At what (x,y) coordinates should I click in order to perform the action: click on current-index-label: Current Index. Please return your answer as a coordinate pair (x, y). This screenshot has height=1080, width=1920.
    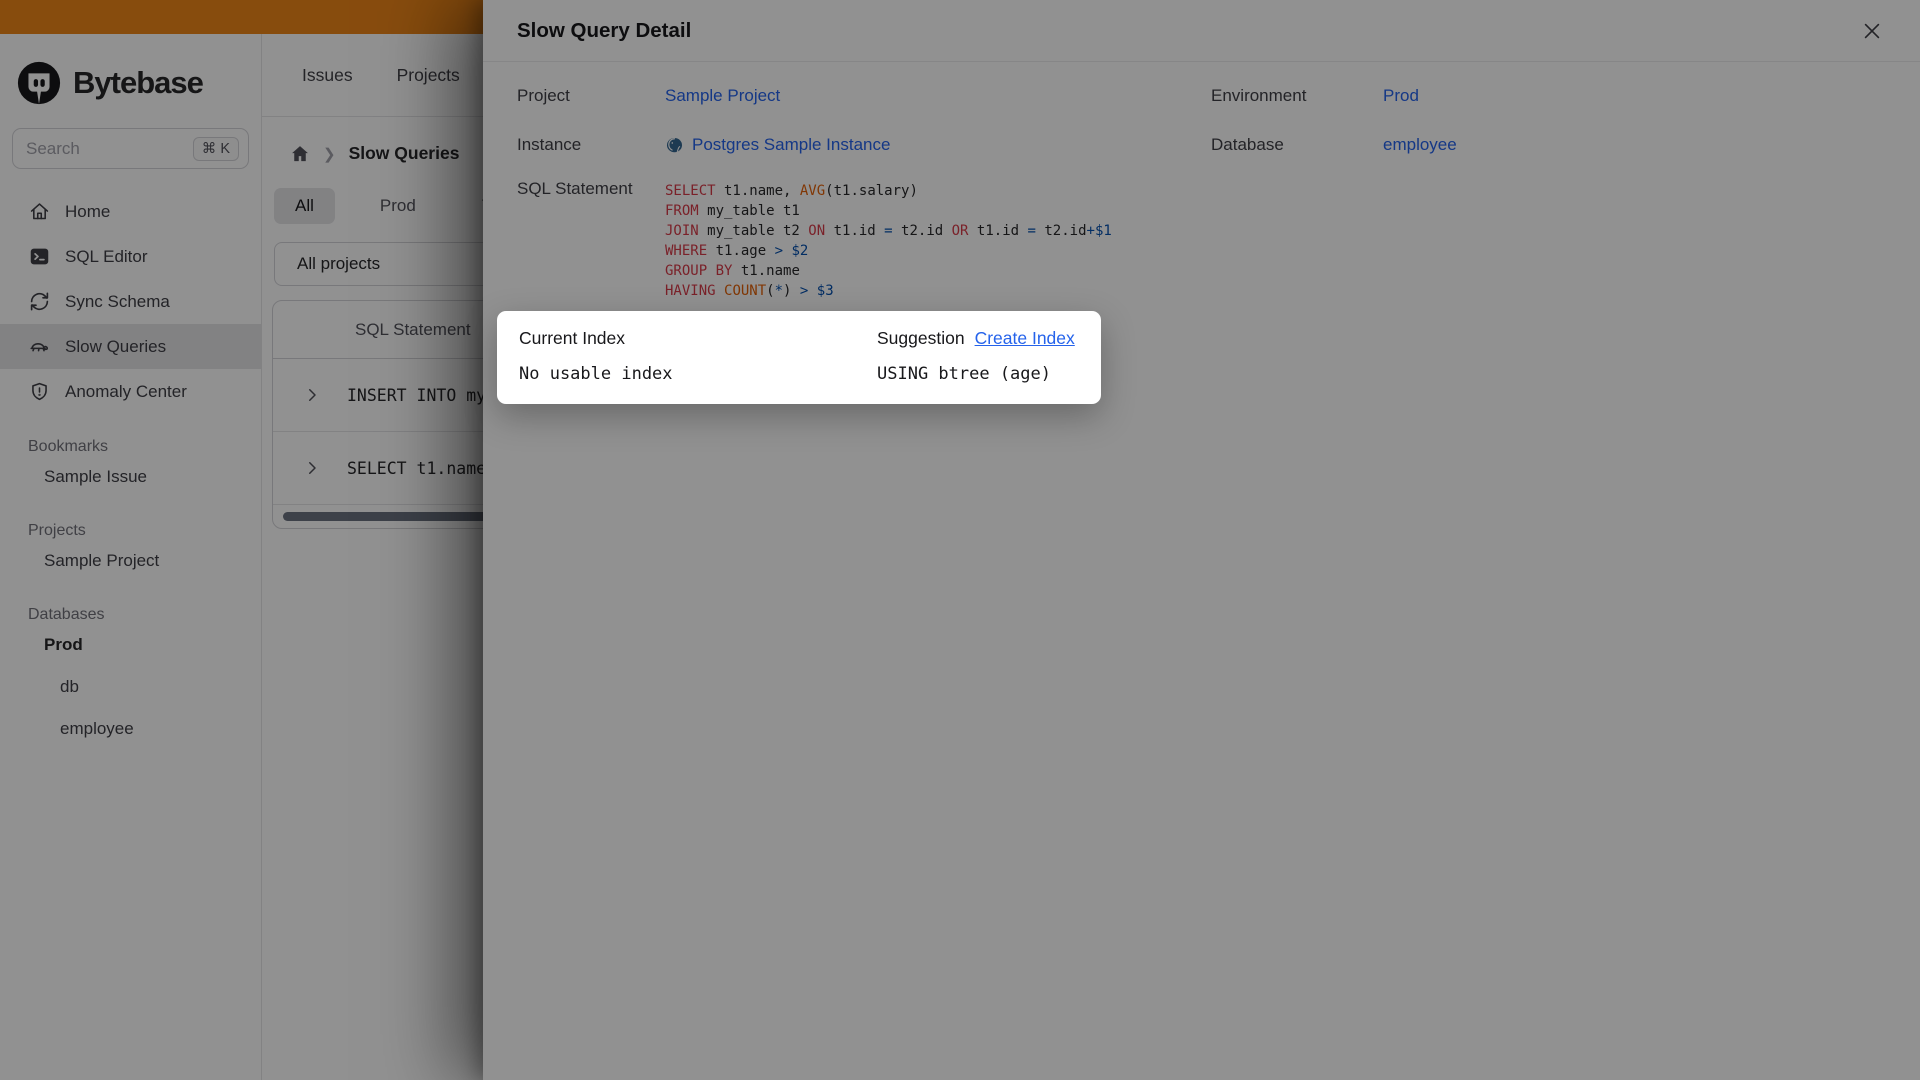
    Looking at the image, I should click on (572, 338).